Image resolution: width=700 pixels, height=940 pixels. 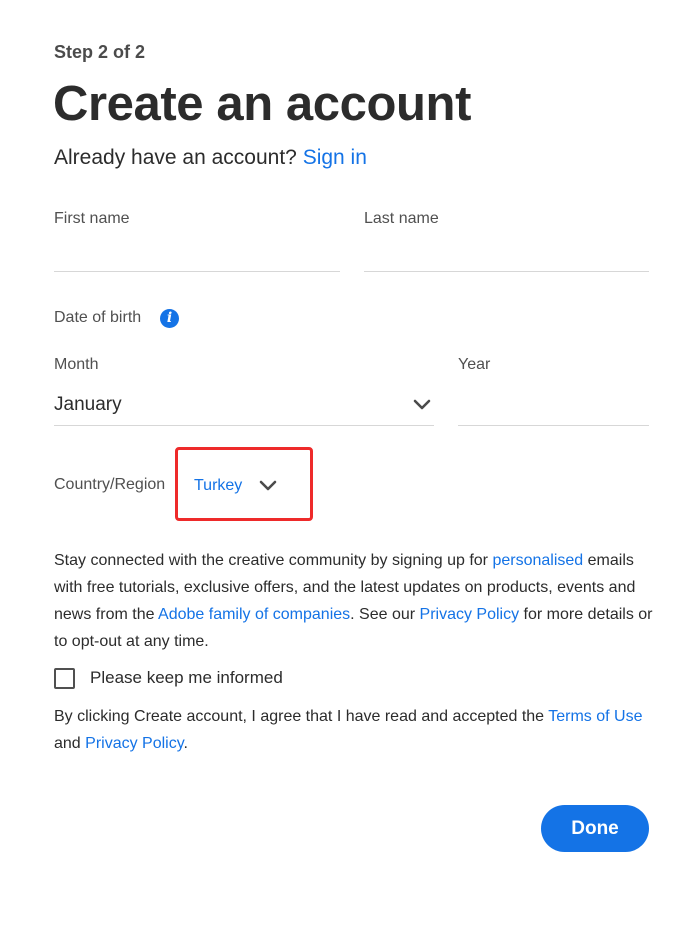 What do you see at coordinates (244, 407) in the screenshot?
I see `month-select: January` at bounding box center [244, 407].